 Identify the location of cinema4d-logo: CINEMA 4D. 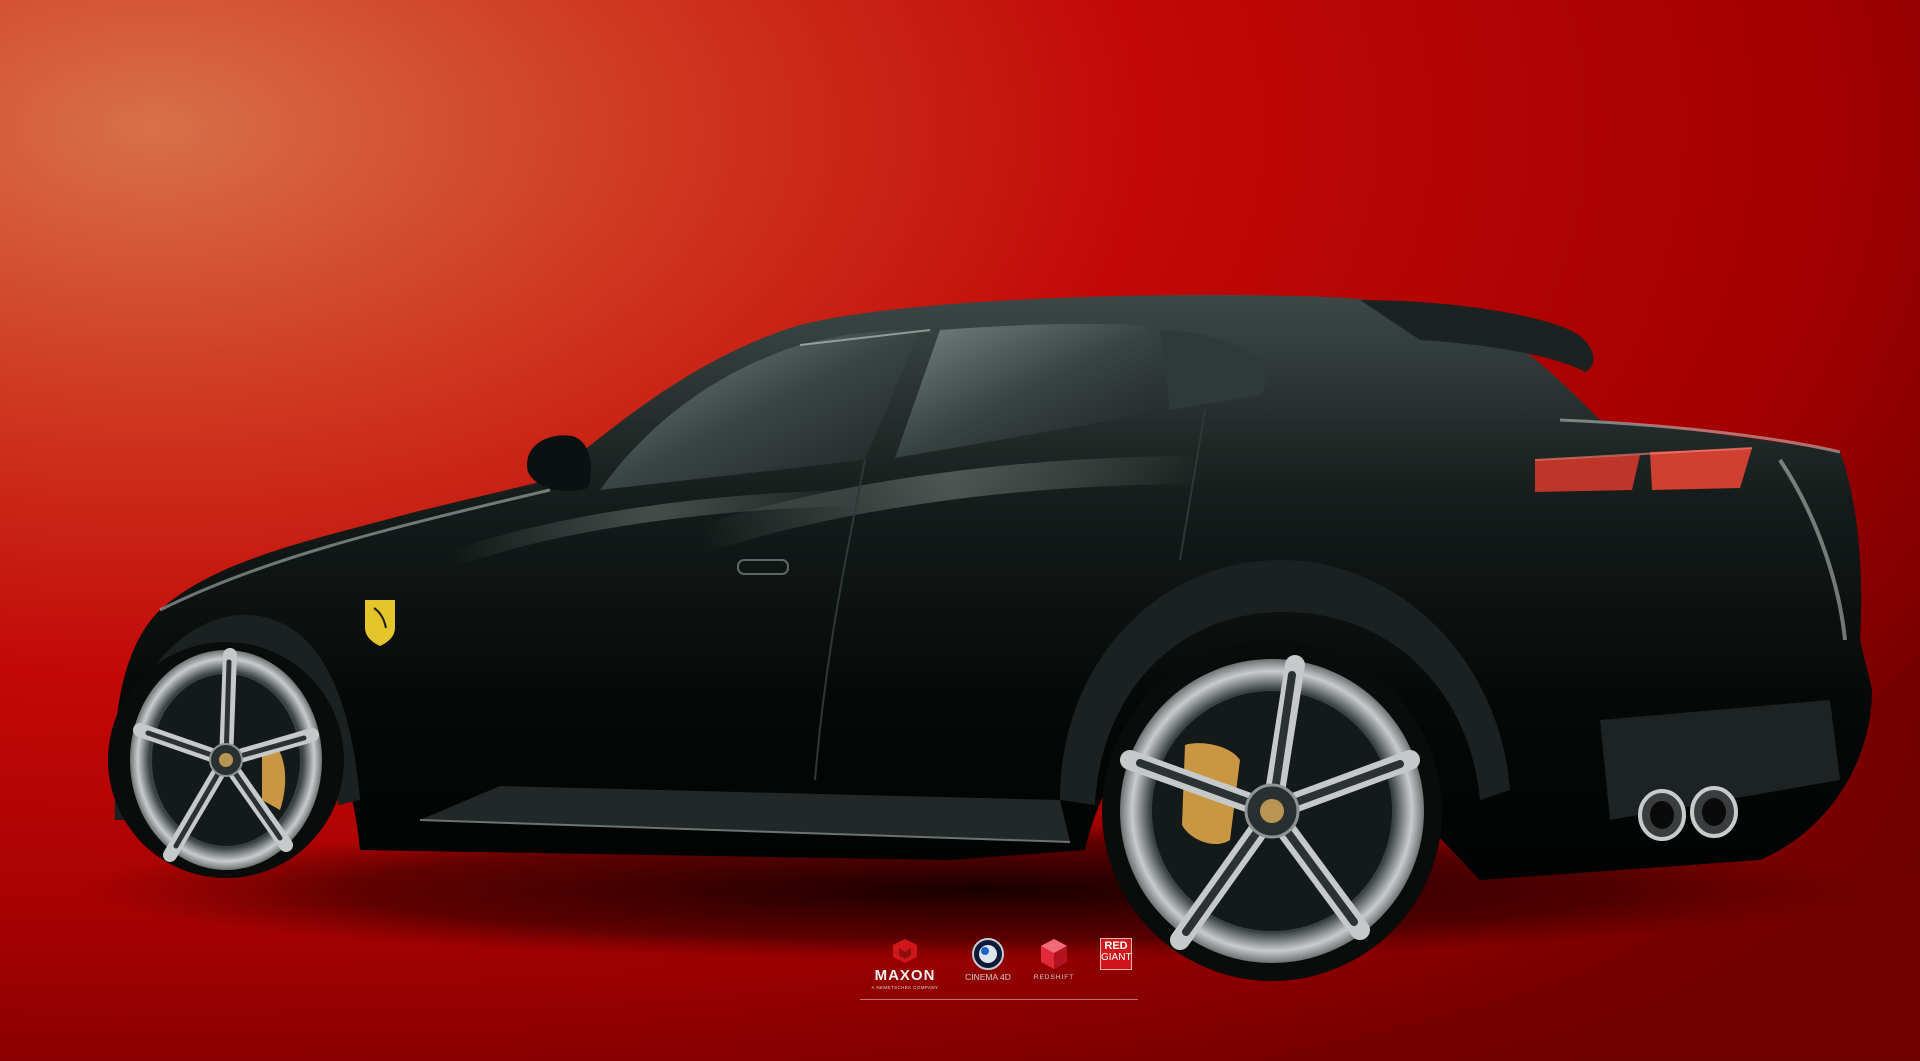
(988, 960).